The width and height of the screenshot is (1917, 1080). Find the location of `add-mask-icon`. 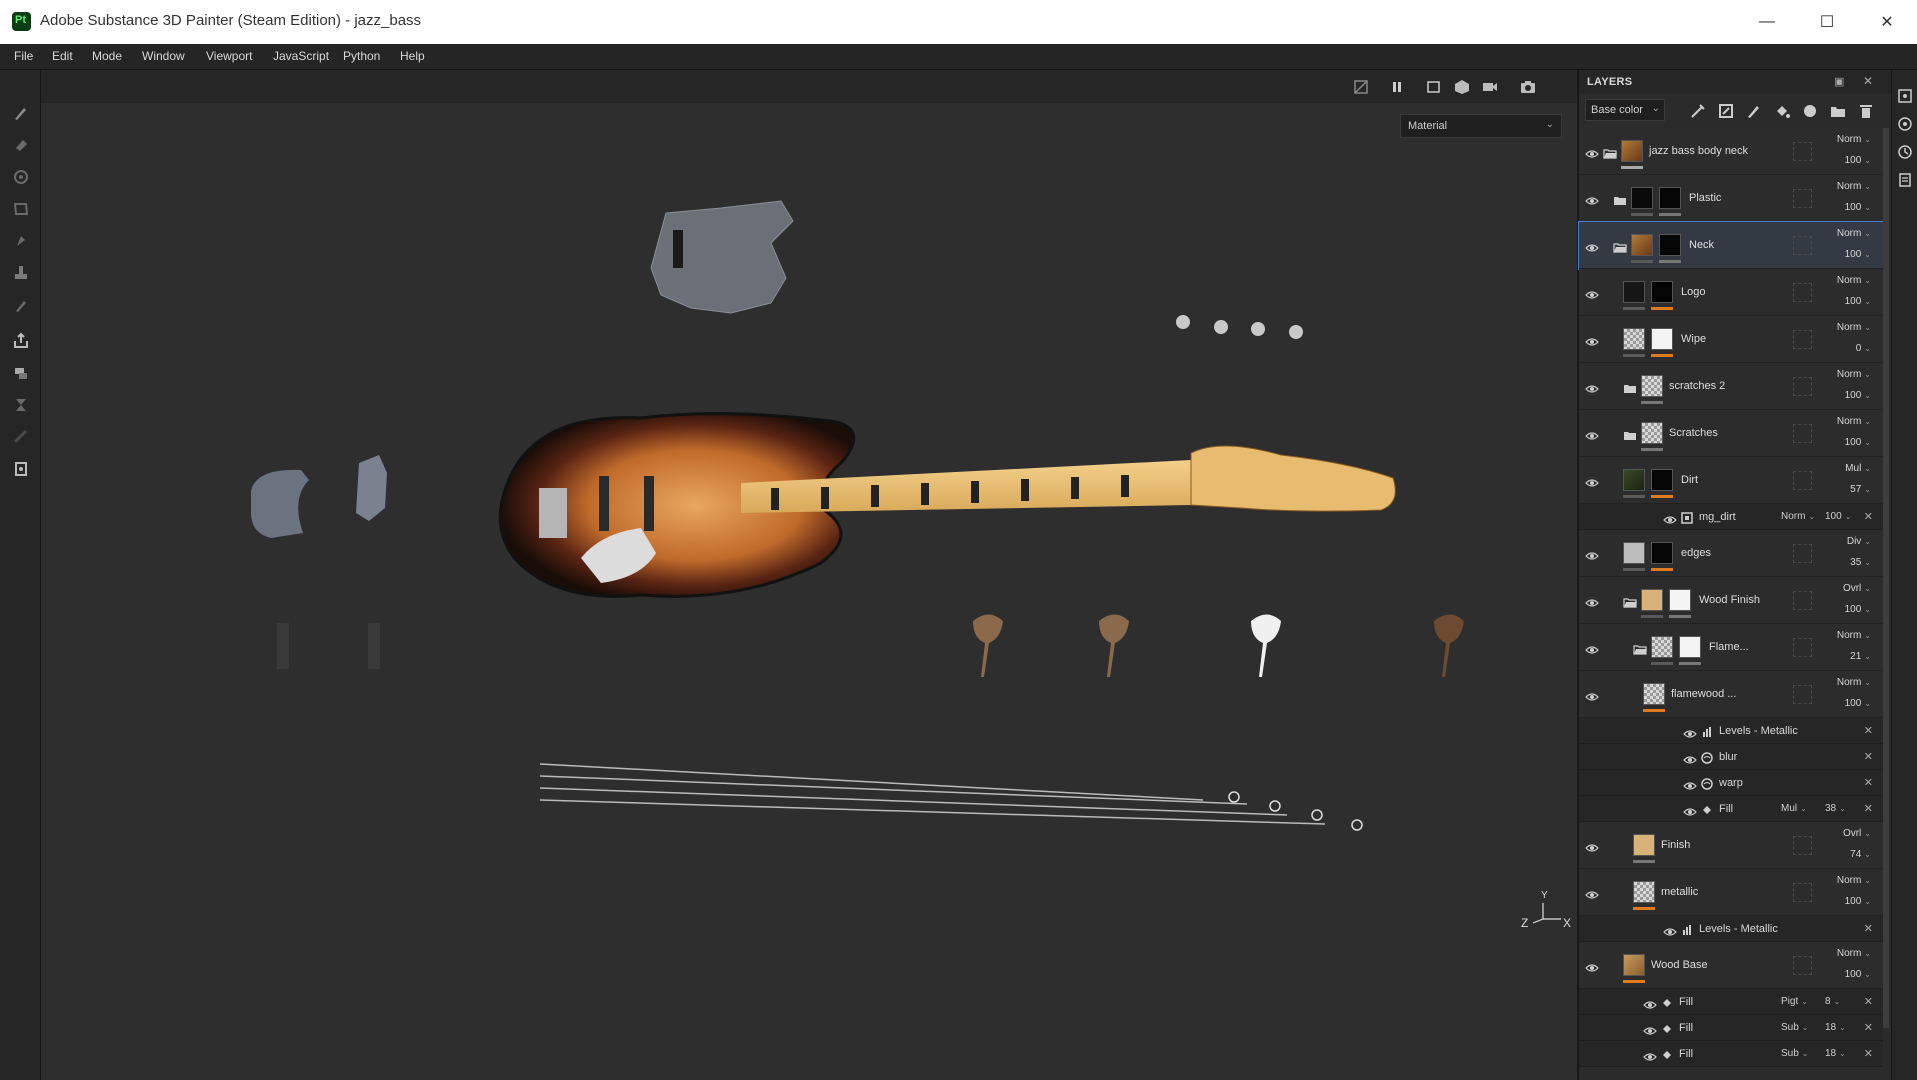

add-mask-icon is located at coordinates (1726, 111).